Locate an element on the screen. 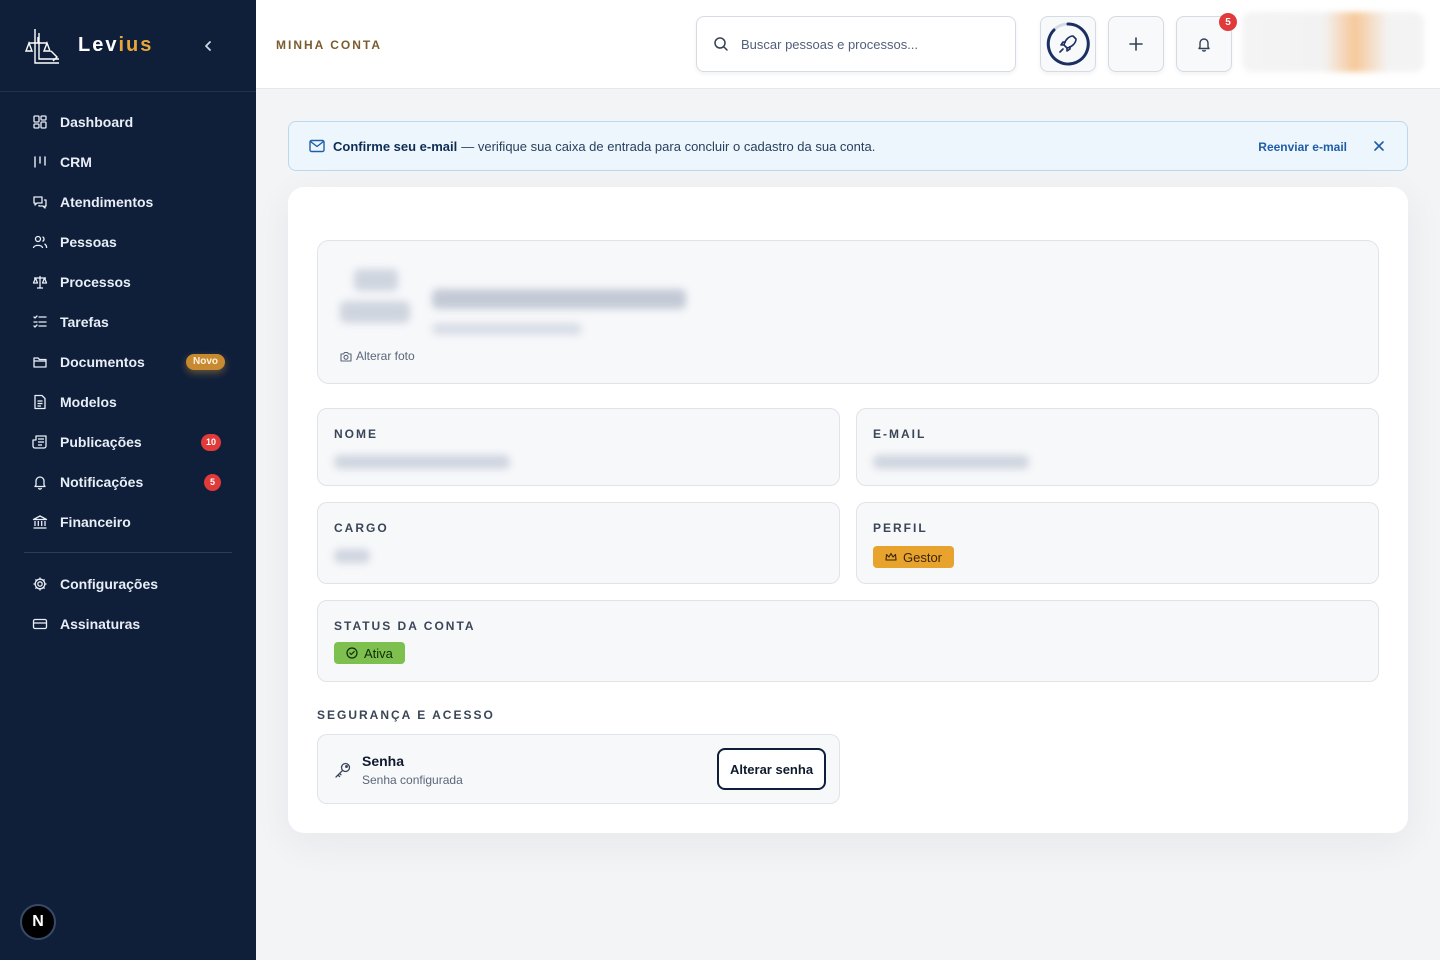 The image size is (1440, 960). notifications-button: 5 is located at coordinates (1206, 42).